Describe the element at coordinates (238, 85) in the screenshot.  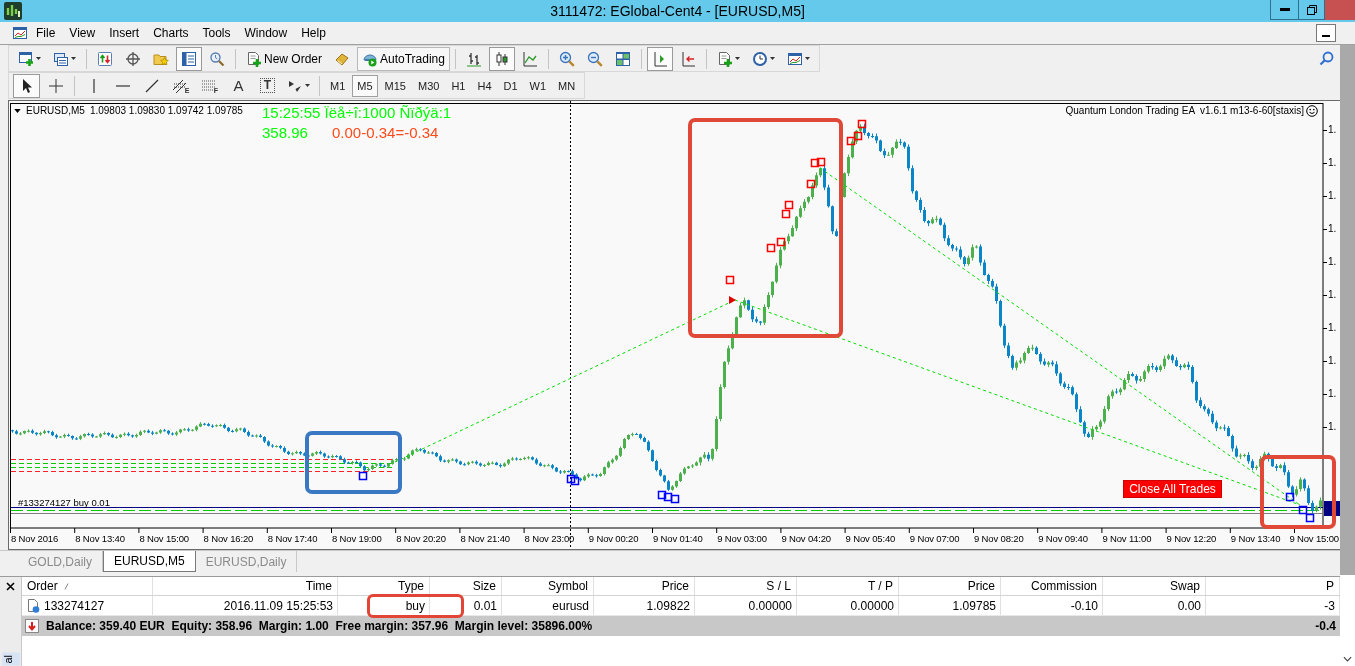
I see `text-button: A` at that location.